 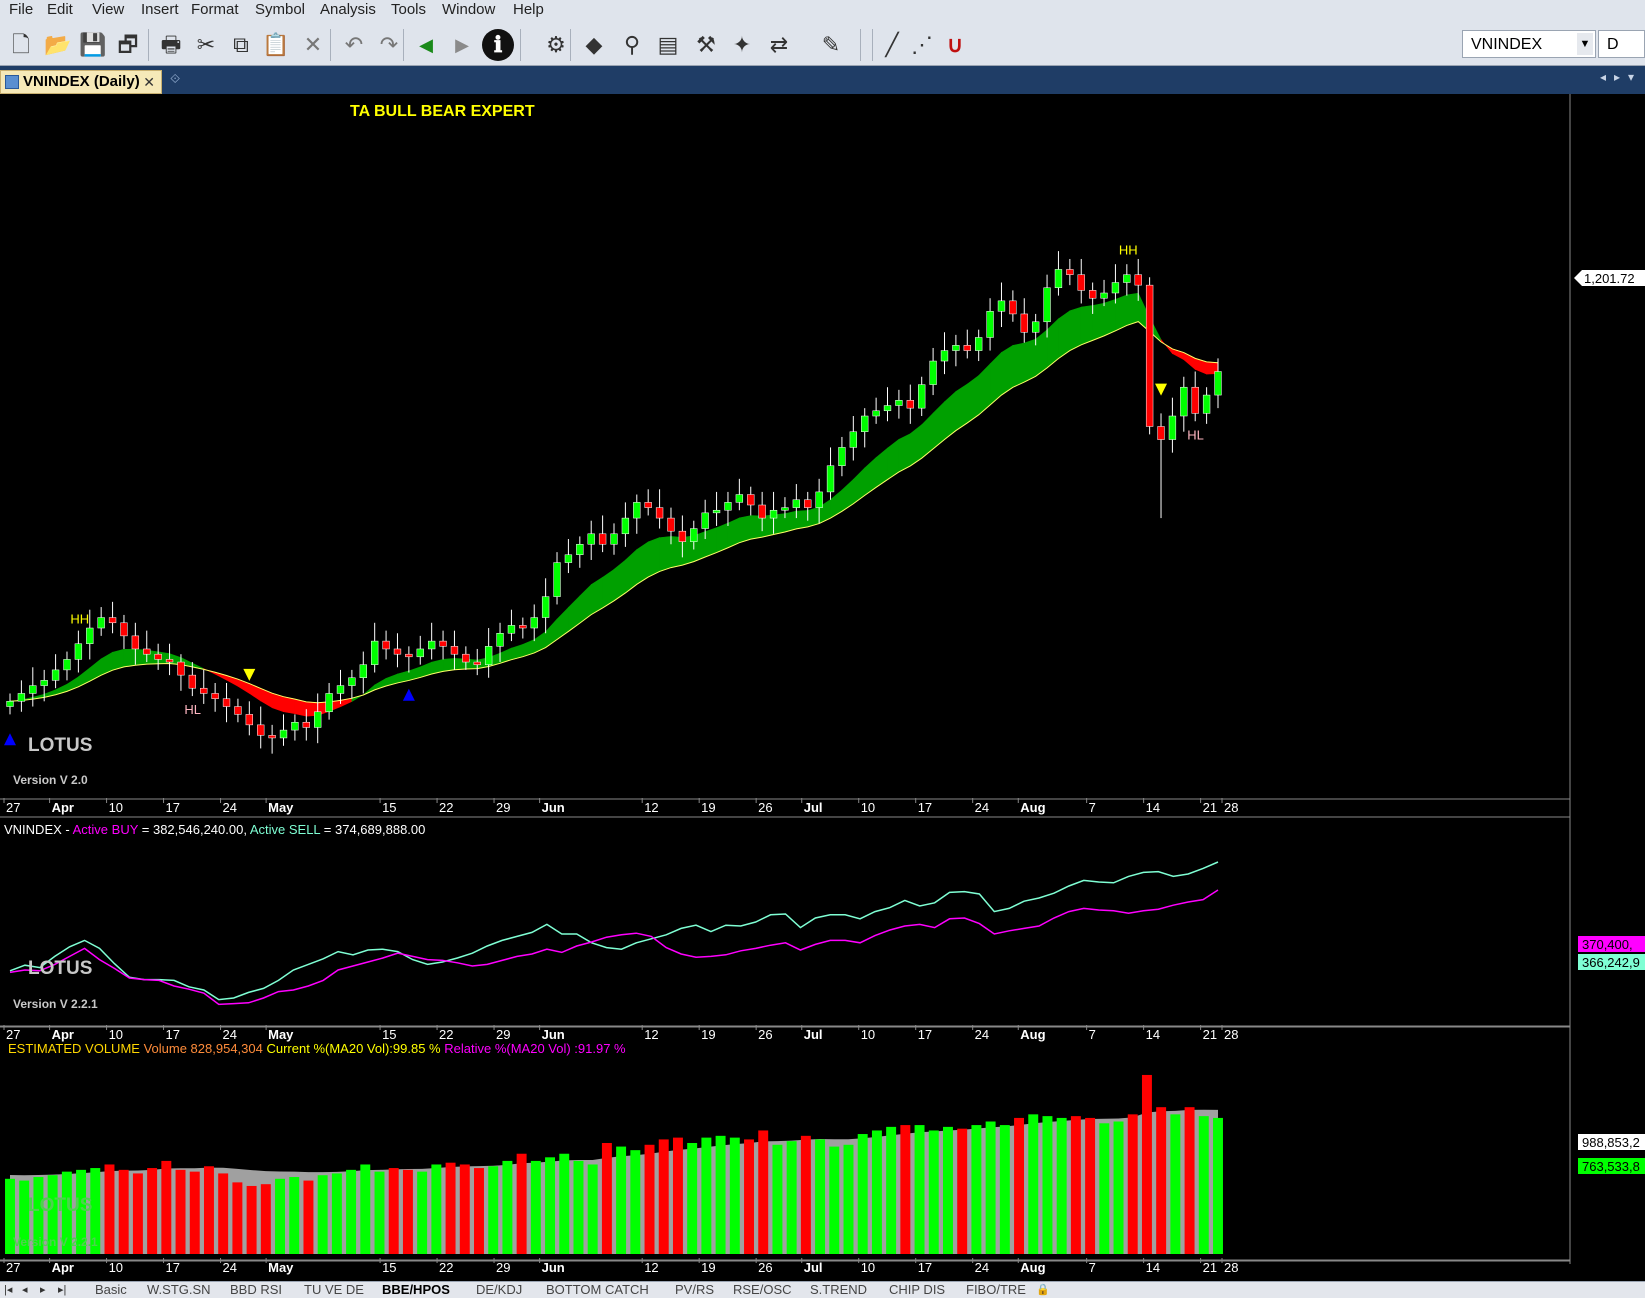 I want to click on print-icon: 🖶, so click(x=171, y=45).